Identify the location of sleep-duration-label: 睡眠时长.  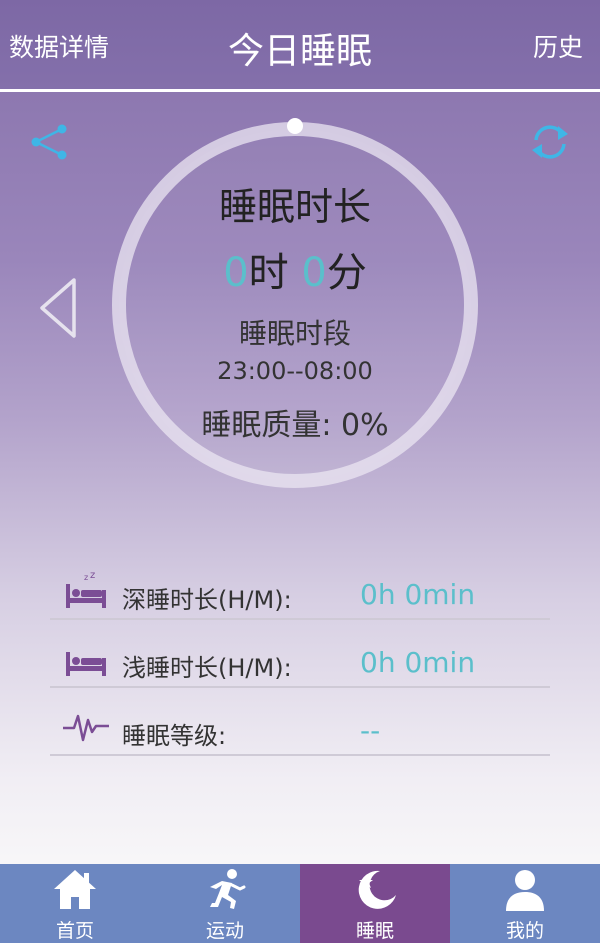
(294, 207).